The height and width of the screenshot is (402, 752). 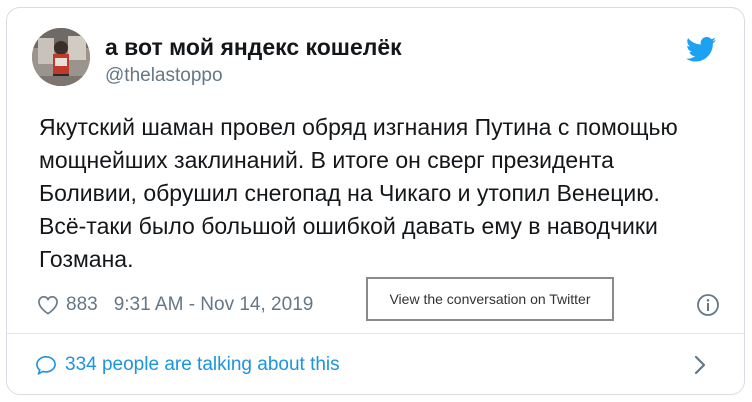 What do you see at coordinates (490, 299) in the screenshot?
I see `view-conversation-button: View the conversation on Twitter` at bounding box center [490, 299].